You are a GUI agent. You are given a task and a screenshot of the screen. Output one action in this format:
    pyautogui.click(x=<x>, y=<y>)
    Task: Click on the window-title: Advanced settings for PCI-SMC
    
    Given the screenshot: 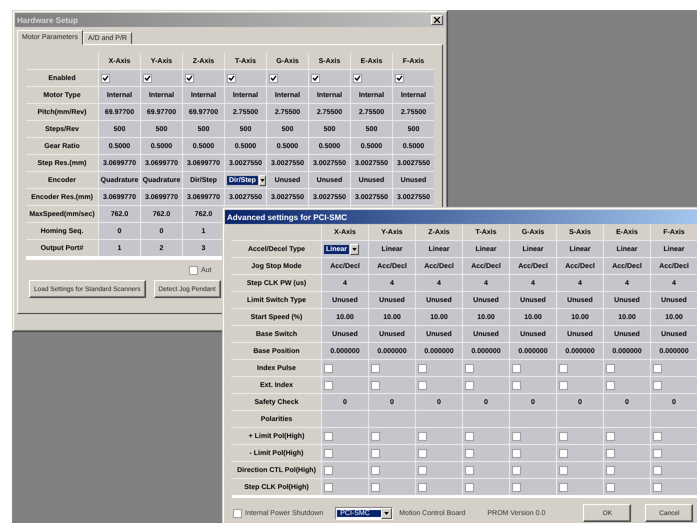 What is the action you would take?
    pyautogui.click(x=287, y=217)
    